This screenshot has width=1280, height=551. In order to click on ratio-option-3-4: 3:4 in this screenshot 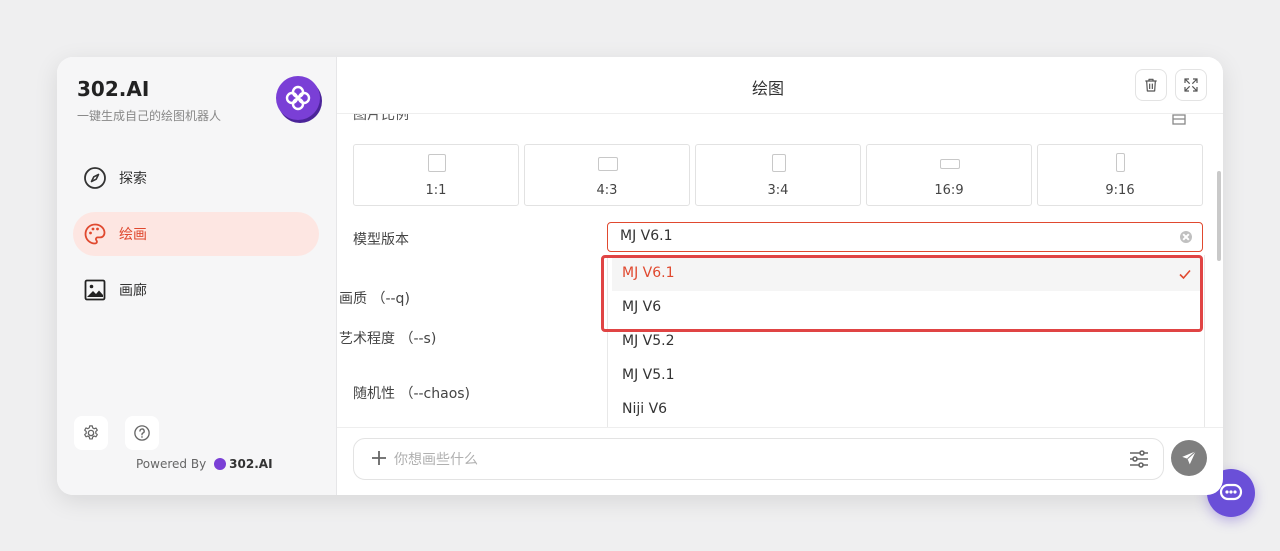, I will do `click(778, 175)`.